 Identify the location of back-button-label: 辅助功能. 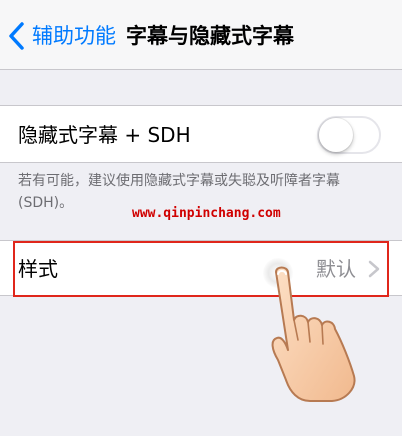
(74, 36).